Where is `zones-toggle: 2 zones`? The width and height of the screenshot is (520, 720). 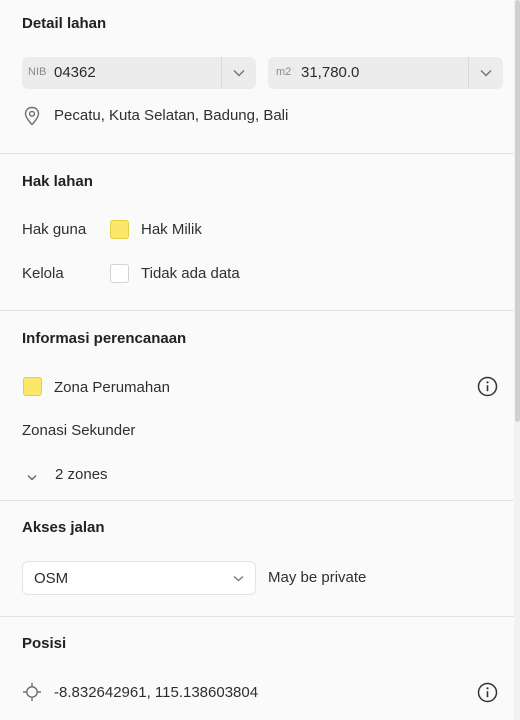 zones-toggle: 2 zones is located at coordinates (82, 474).